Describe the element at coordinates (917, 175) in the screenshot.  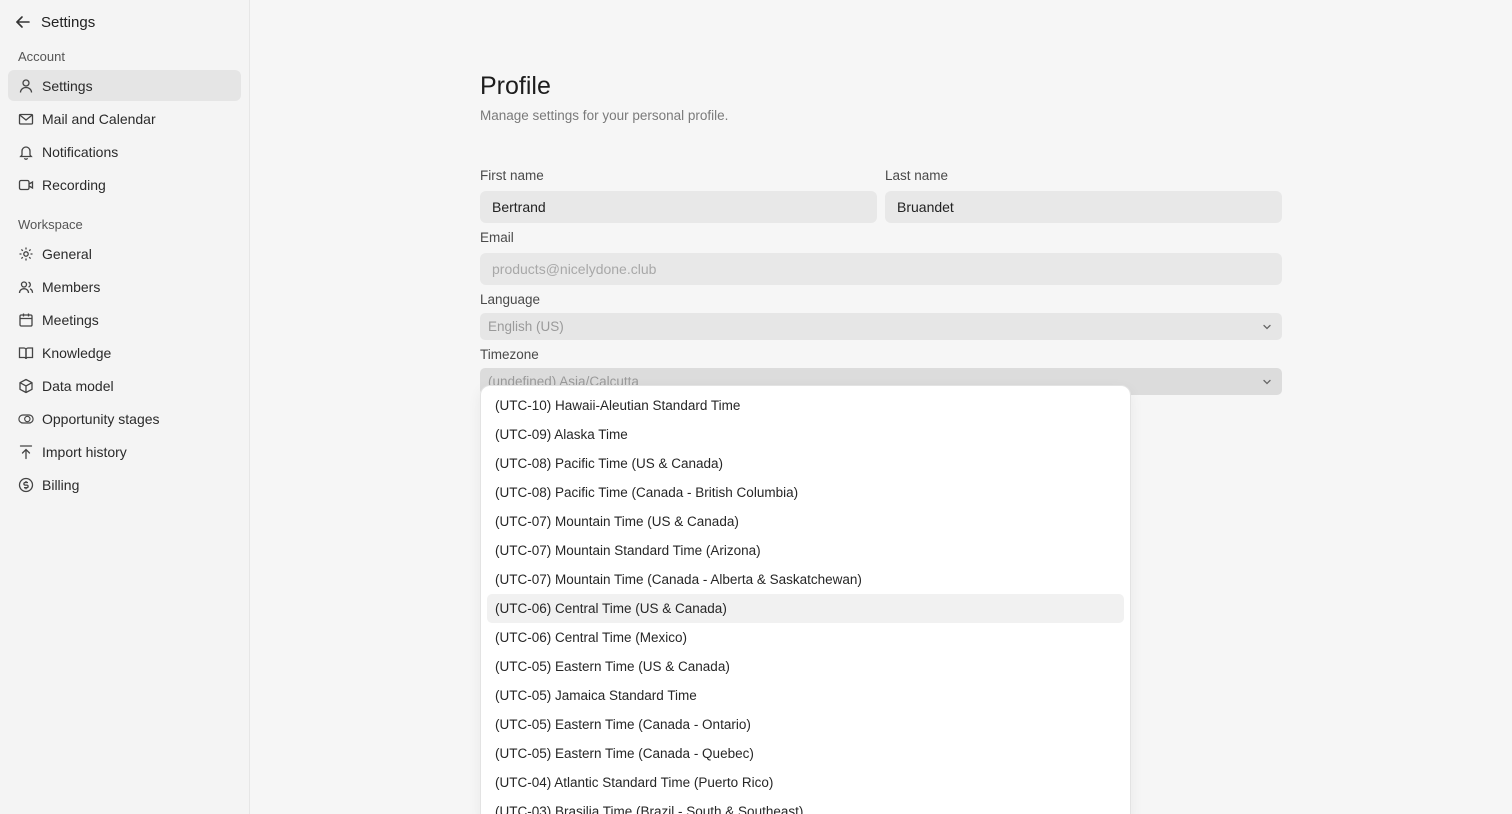
I see `last-name-label: Last name` at that location.